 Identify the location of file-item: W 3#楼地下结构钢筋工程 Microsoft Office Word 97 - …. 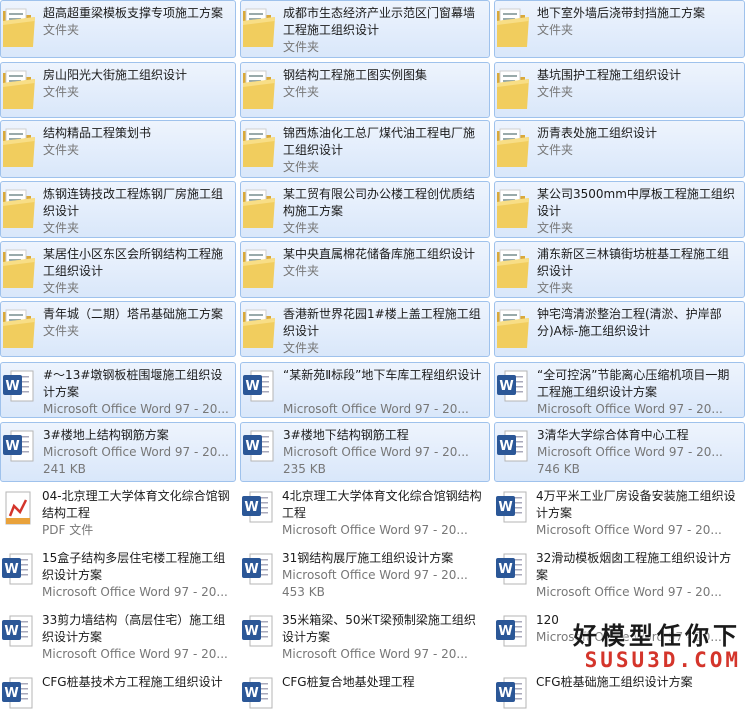
(365, 452).